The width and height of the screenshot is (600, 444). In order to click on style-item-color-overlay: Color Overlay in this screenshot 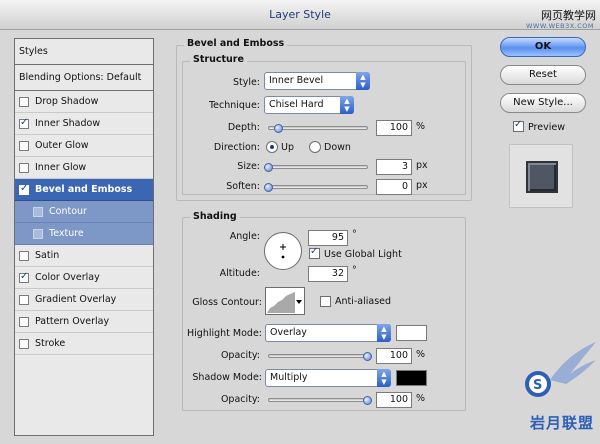, I will do `click(84, 278)`.